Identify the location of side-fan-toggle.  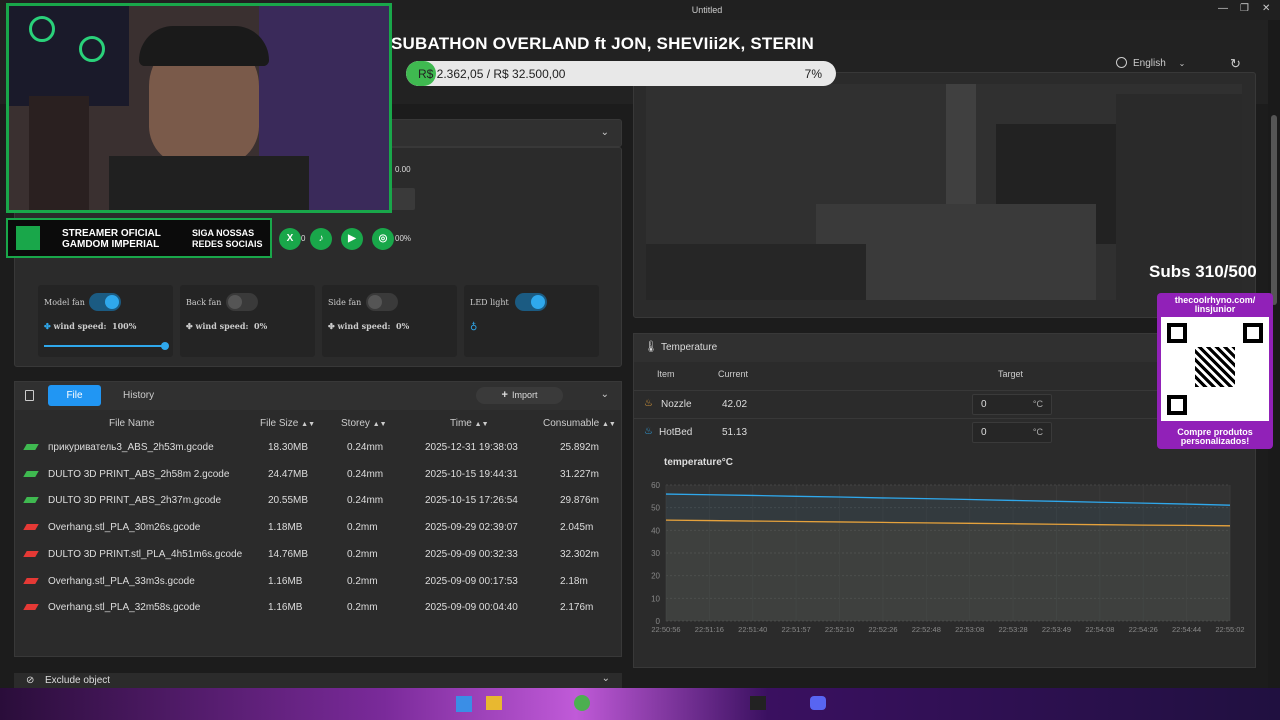
(382, 302).